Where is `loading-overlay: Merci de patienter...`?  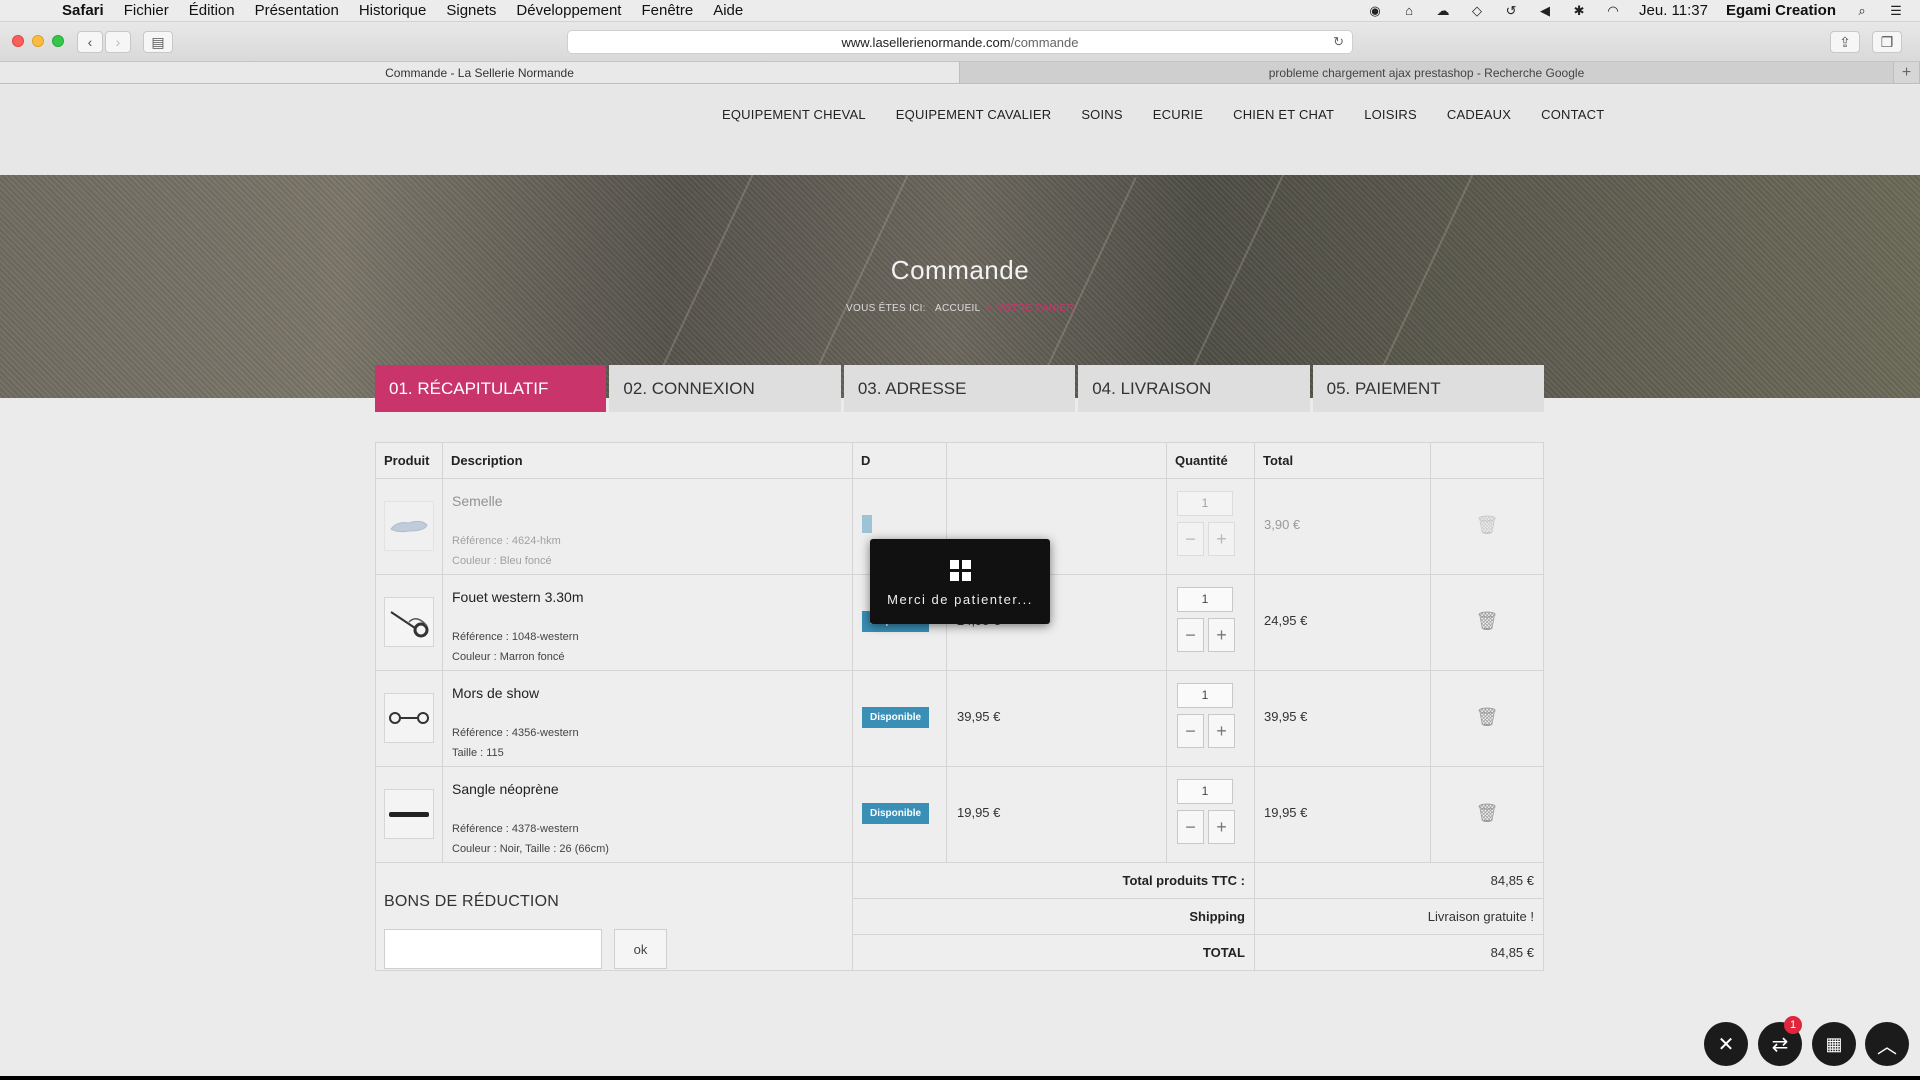
loading-overlay: Merci de patienter... is located at coordinates (960, 581).